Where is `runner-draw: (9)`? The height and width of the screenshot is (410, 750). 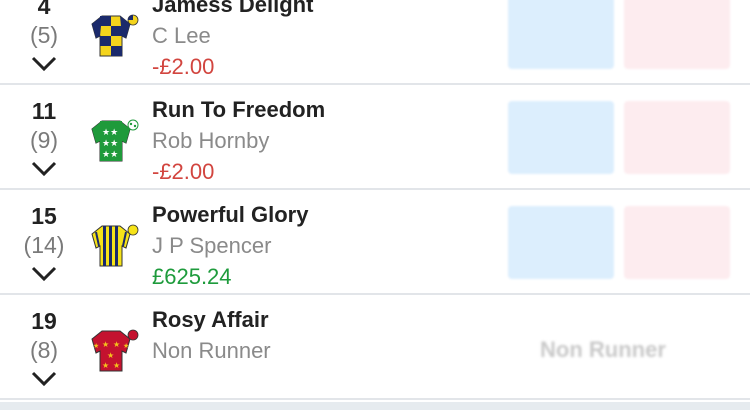
runner-draw: (9) is located at coordinates (44, 140).